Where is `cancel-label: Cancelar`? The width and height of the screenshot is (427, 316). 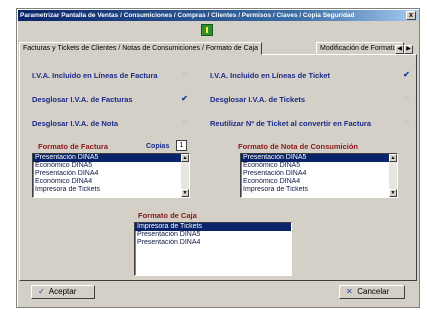 cancel-label: Cancelar is located at coordinates (373, 291).